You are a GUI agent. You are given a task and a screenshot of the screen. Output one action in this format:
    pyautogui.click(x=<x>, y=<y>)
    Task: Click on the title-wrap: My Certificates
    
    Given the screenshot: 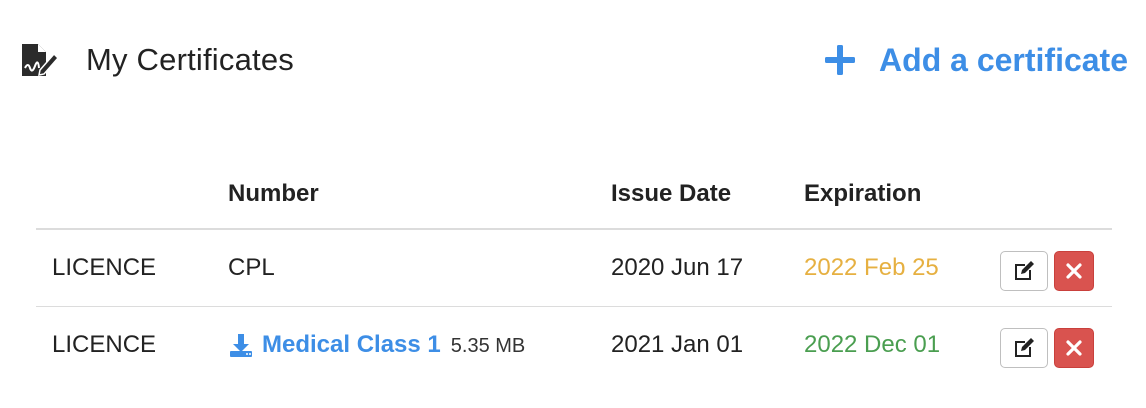 What is the action you would take?
    pyautogui.click(x=156, y=60)
    